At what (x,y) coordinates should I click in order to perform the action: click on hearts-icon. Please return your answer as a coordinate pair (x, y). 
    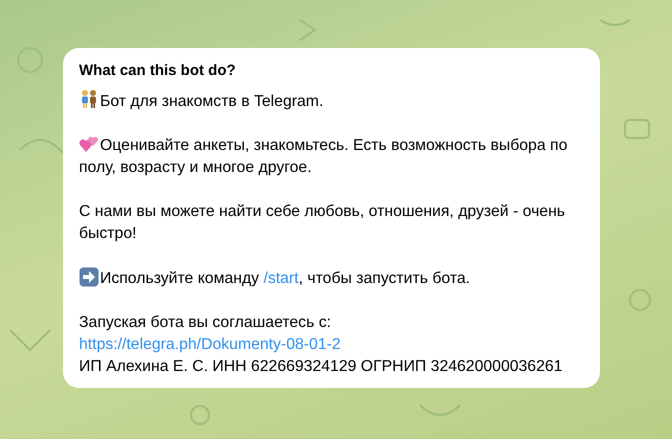
    Looking at the image, I should click on (89, 144).